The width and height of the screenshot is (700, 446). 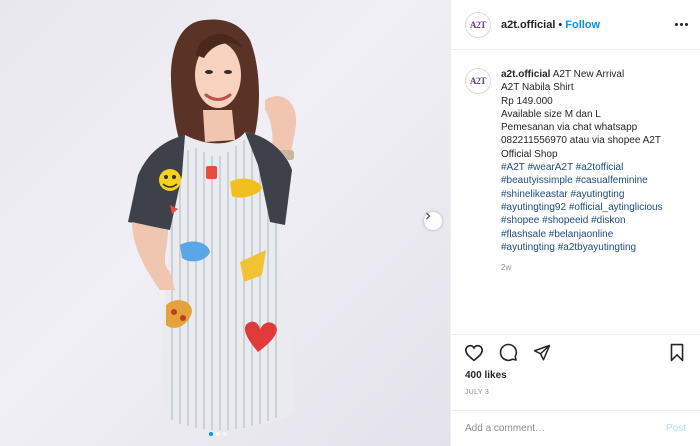 What do you see at coordinates (527, 101) in the screenshot?
I see `caption-line: Rp 149.000` at bounding box center [527, 101].